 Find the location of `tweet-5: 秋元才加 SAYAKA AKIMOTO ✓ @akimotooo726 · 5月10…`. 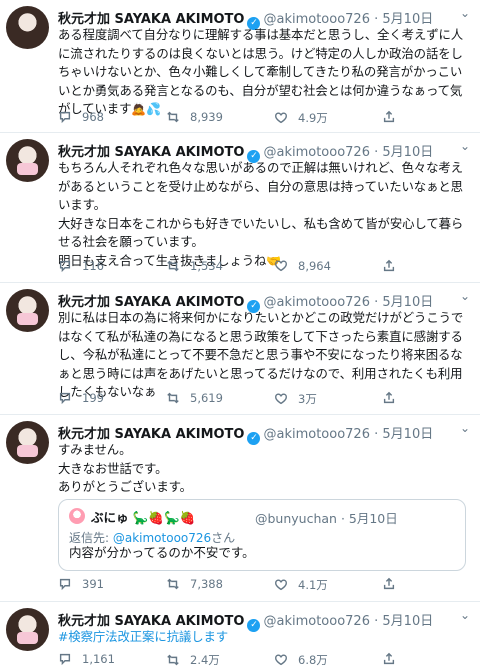

tweet-5: 秋元才加 SAYAKA AKIMOTO ✓ @akimotooo726 · 5月10… is located at coordinates (240, 637).